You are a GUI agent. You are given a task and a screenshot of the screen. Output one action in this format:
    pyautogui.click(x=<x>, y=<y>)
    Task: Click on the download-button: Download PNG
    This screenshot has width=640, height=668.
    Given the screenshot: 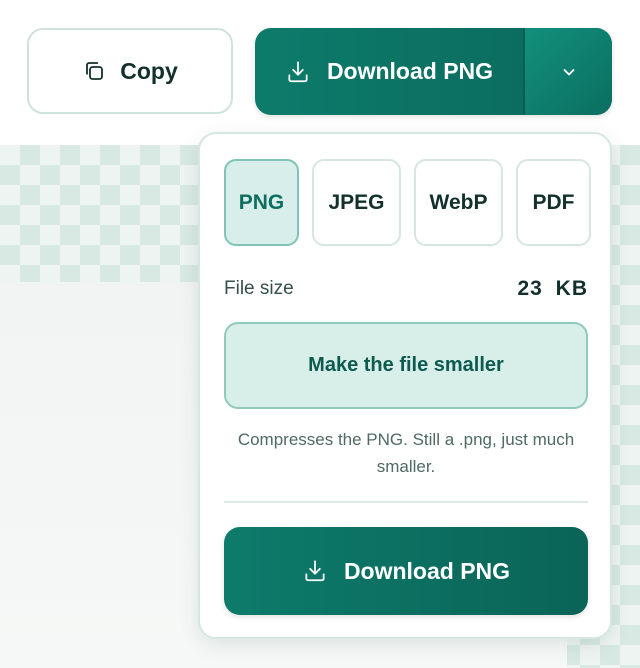 What is the action you would take?
    pyautogui.click(x=390, y=71)
    